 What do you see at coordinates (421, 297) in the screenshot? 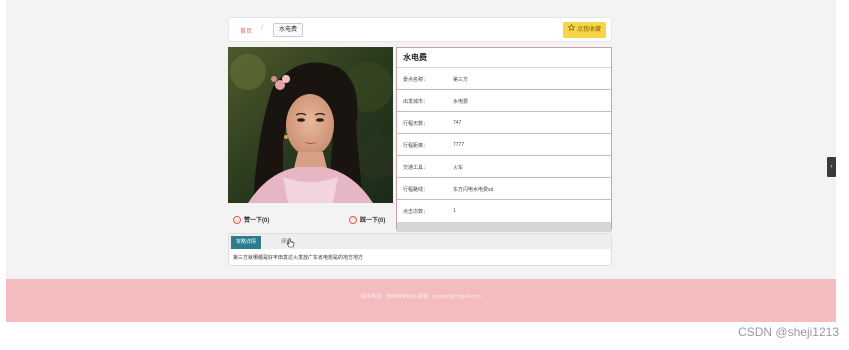
I see `footer-contact: 联系电话：8888888888 | 邮箱：support@7mgeh.com` at bounding box center [421, 297].